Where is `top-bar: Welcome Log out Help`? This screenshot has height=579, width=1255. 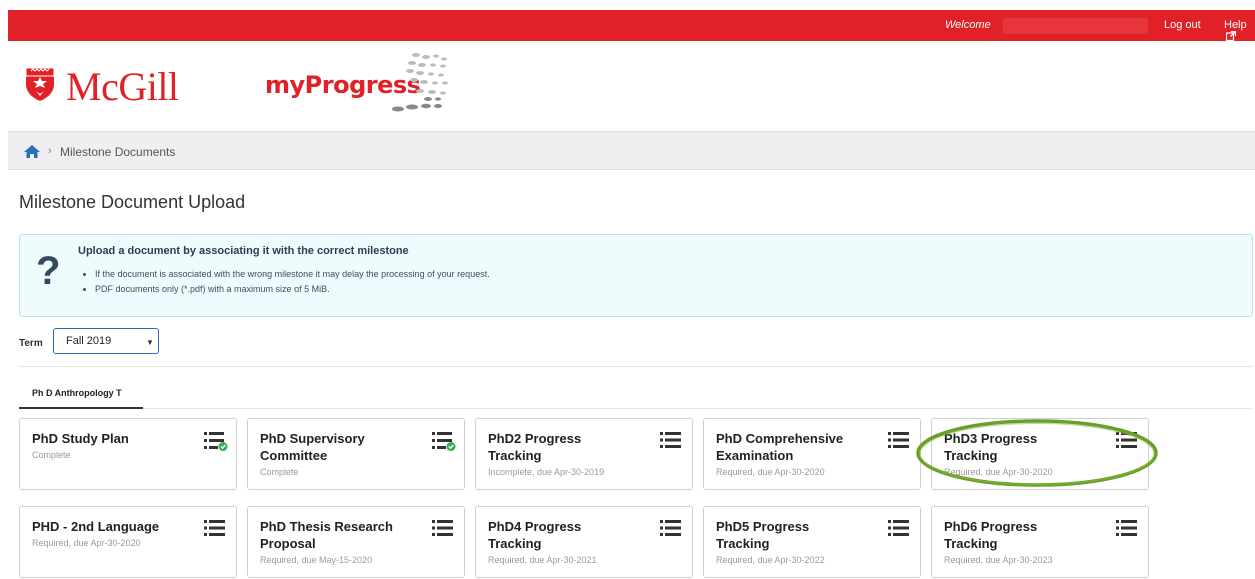
top-bar: Welcome Log out Help is located at coordinates (631, 26).